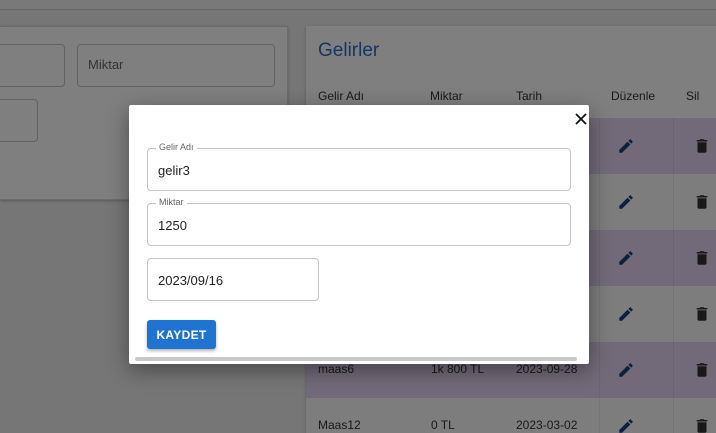  I want to click on horizontal-scrollbar, so click(356, 359).